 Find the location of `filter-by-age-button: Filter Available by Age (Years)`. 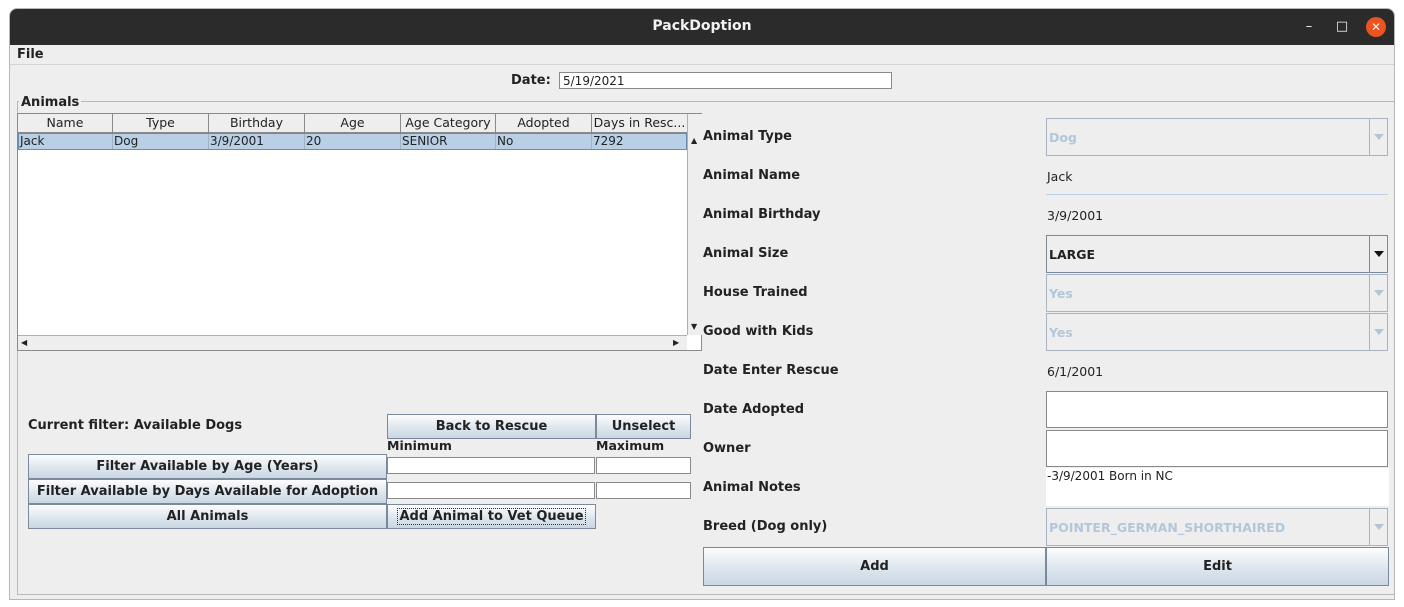

filter-by-age-button: Filter Available by Age (Years) is located at coordinates (207, 466).